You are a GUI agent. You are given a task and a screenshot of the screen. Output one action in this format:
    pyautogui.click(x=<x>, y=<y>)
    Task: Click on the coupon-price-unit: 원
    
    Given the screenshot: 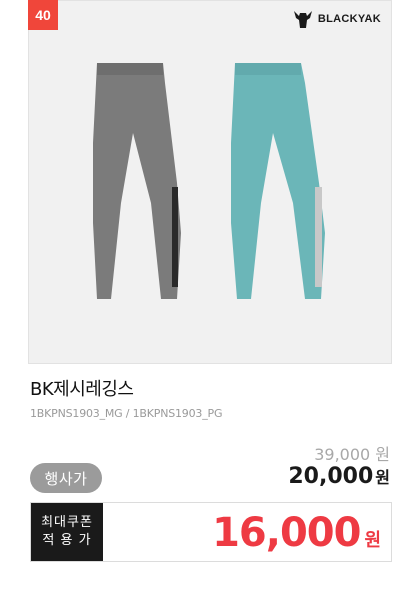 What is the action you would take?
    pyautogui.click(x=372, y=540)
    